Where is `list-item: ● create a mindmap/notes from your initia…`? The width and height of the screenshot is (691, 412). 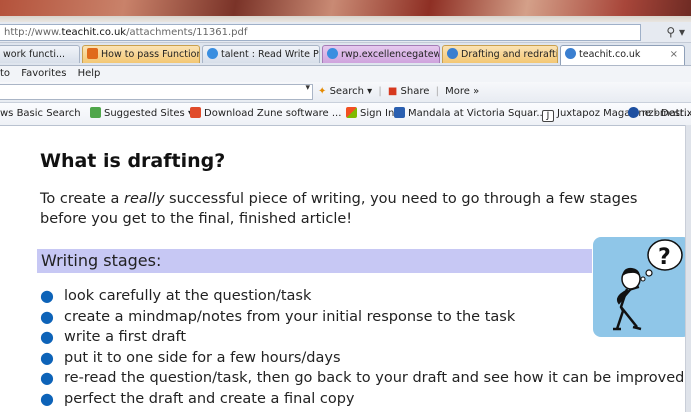 list-item: ● create a mindmap/notes from your initia… is located at coordinates (360, 317).